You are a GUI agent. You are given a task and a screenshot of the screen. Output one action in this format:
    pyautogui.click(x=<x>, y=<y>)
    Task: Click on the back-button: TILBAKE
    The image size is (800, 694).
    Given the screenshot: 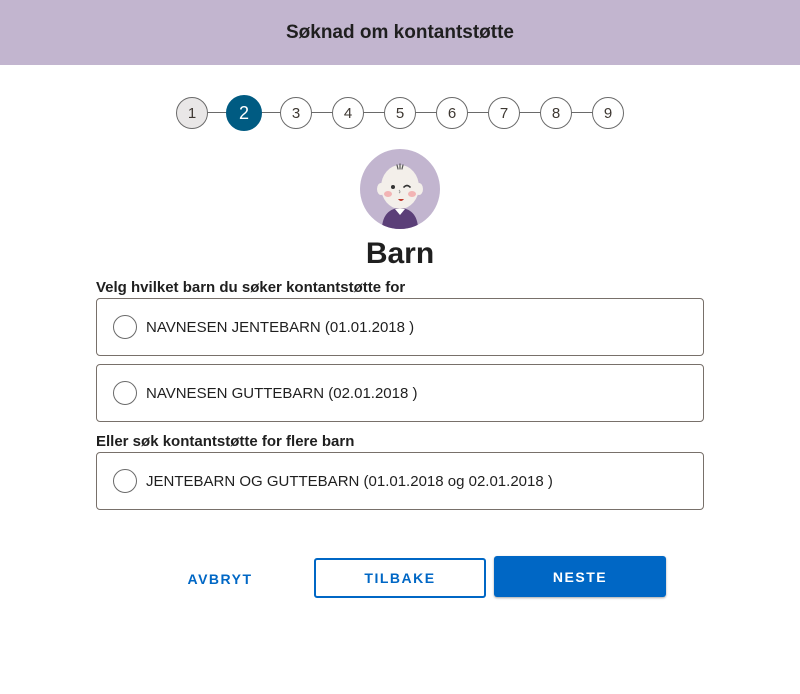 What is the action you would take?
    pyautogui.click(x=400, y=578)
    